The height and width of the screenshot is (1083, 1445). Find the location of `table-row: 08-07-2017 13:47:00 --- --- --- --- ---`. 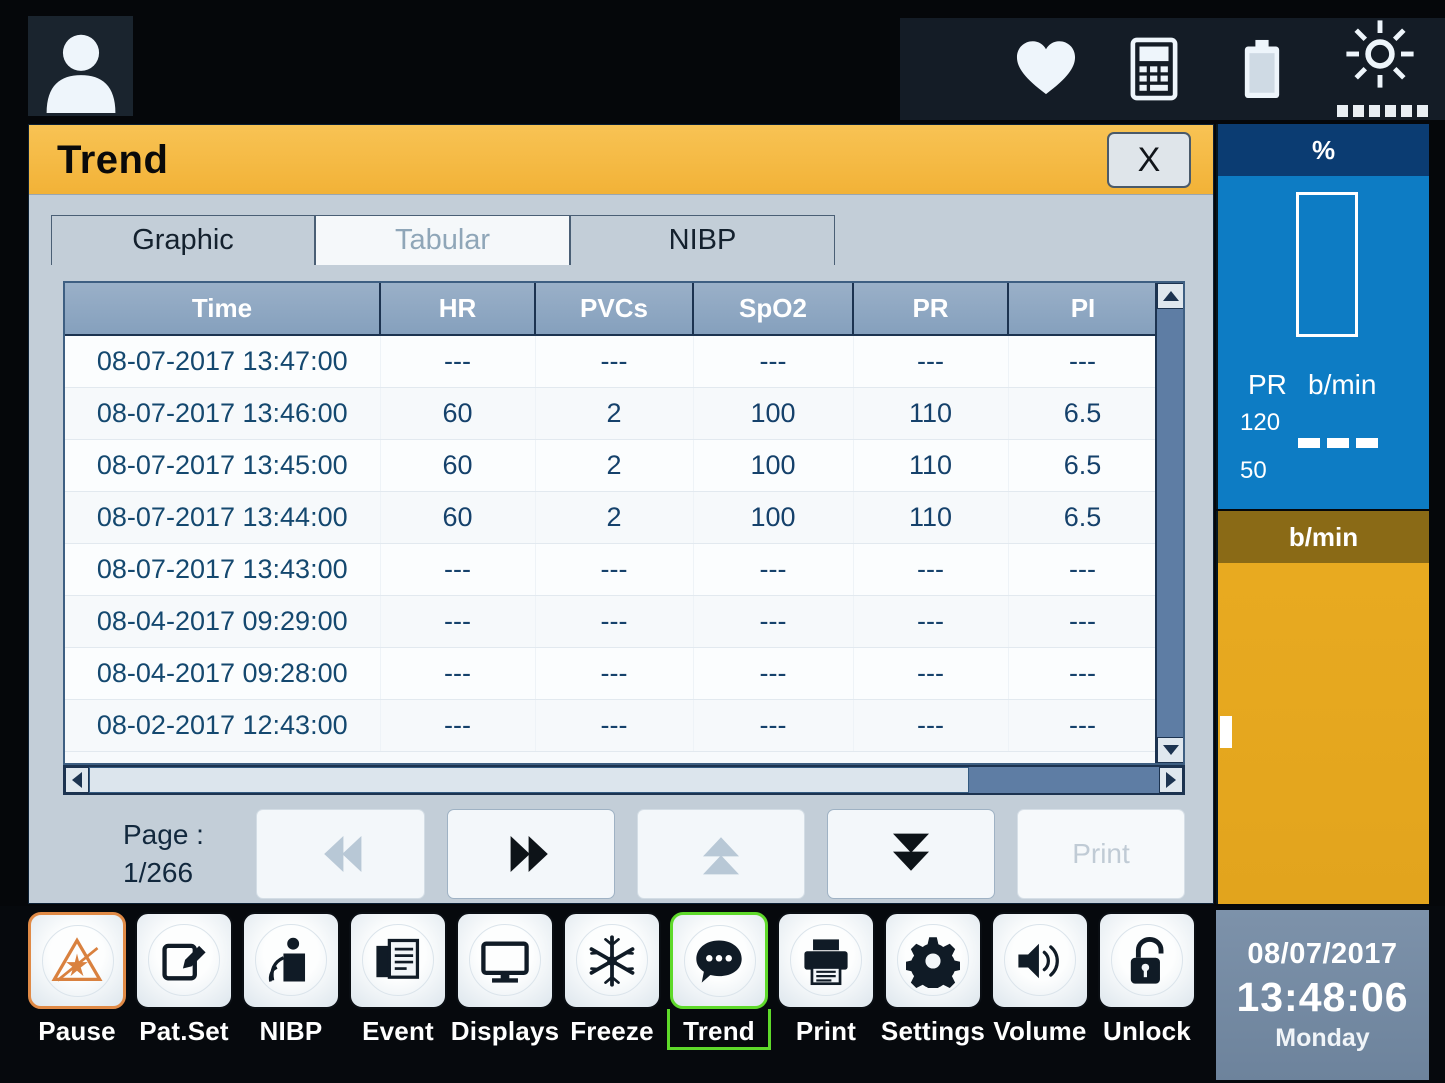

table-row: 08-07-2017 13:47:00 --- --- --- --- --- is located at coordinates (611, 361).